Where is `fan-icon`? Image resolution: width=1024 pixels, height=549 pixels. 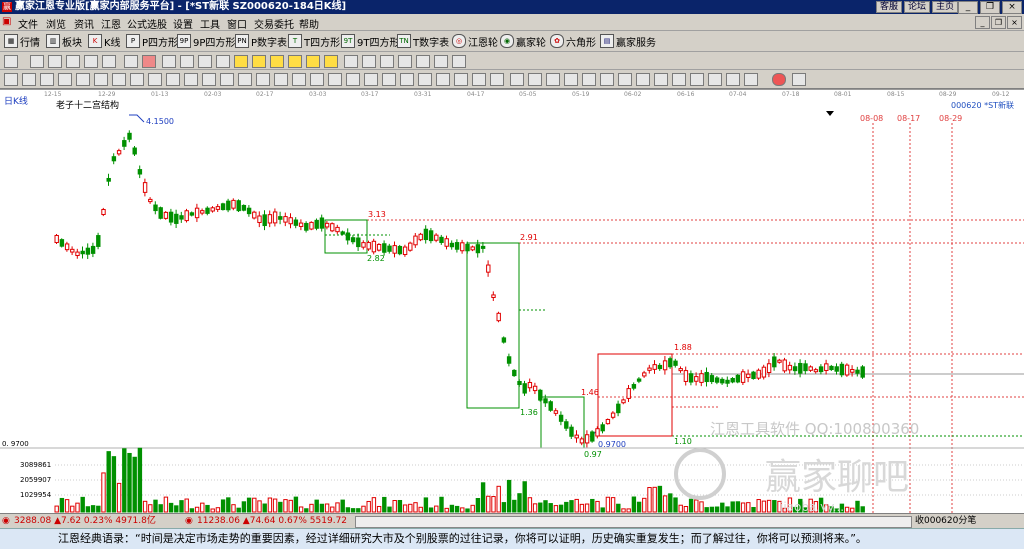
fan-icon is located at coordinates (387, 61).